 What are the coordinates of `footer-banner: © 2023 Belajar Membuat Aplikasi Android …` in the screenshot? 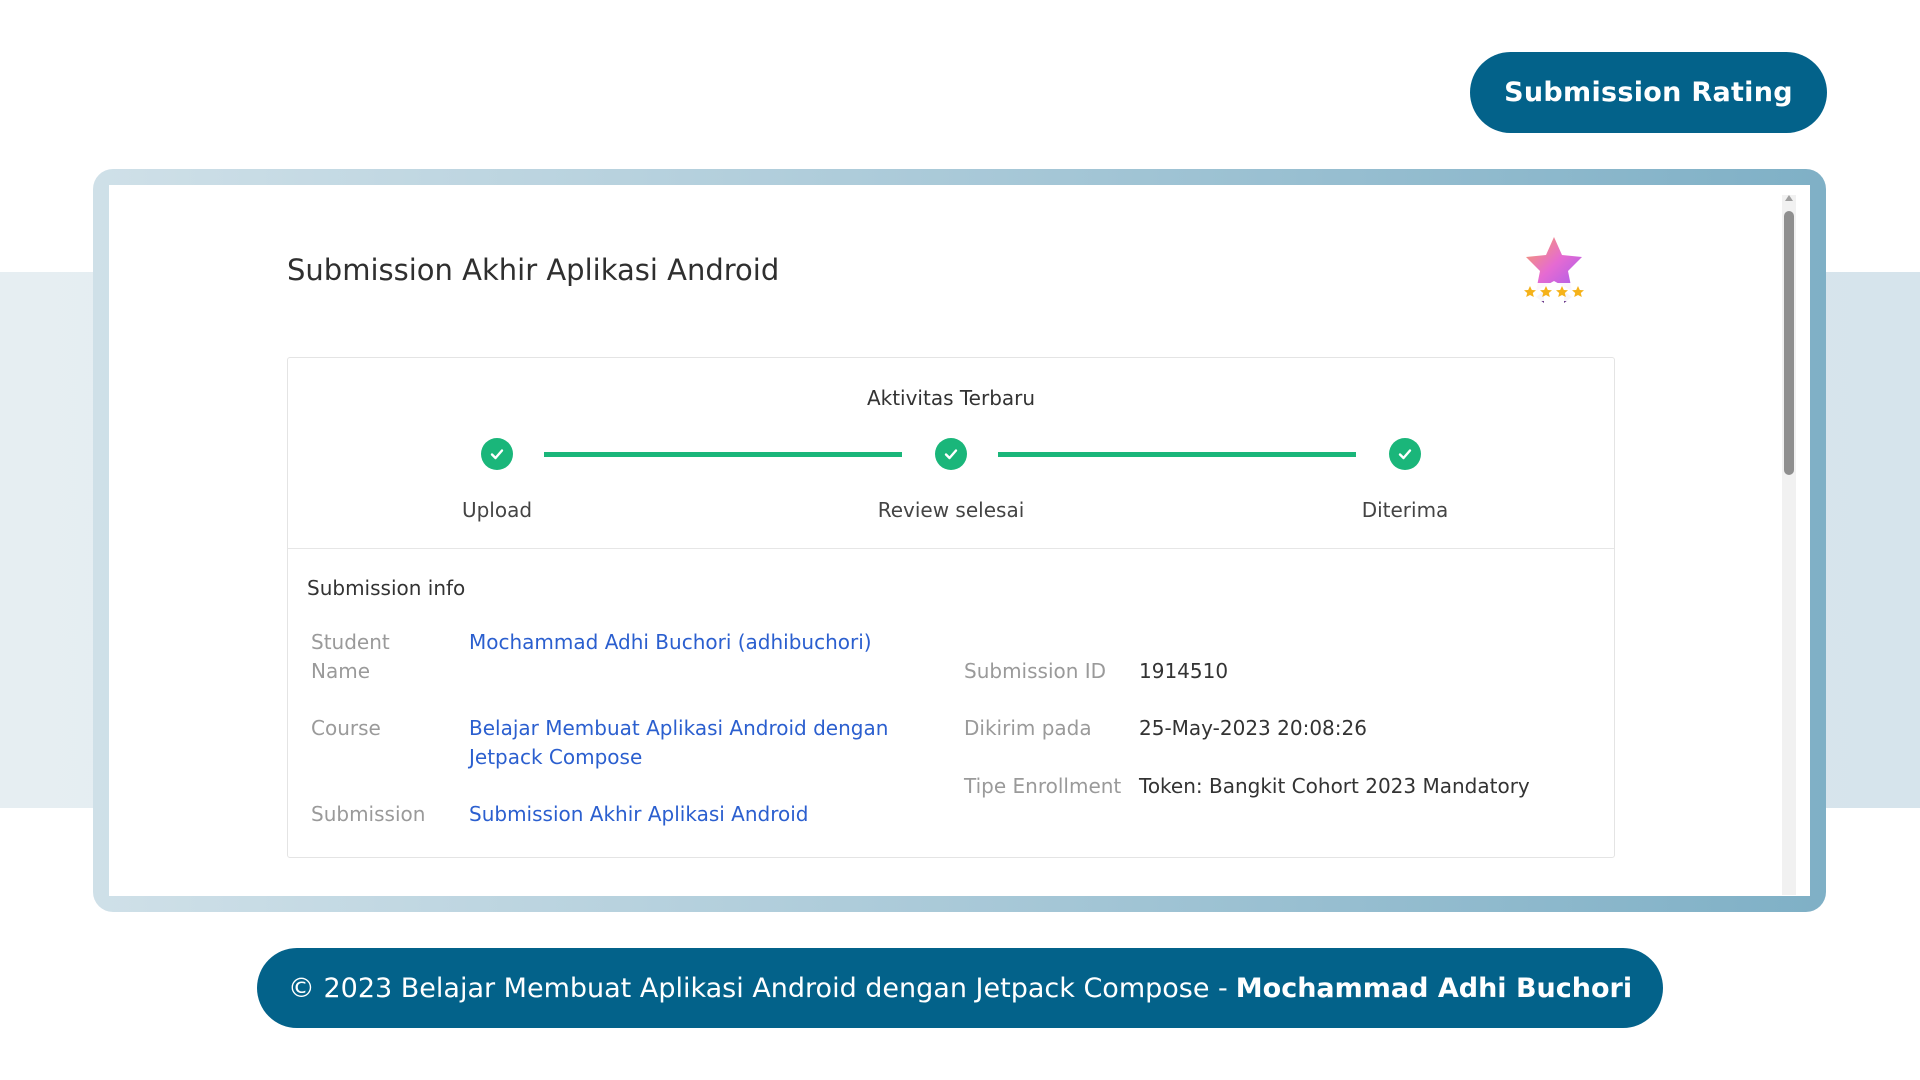 It's located at (960, 988).